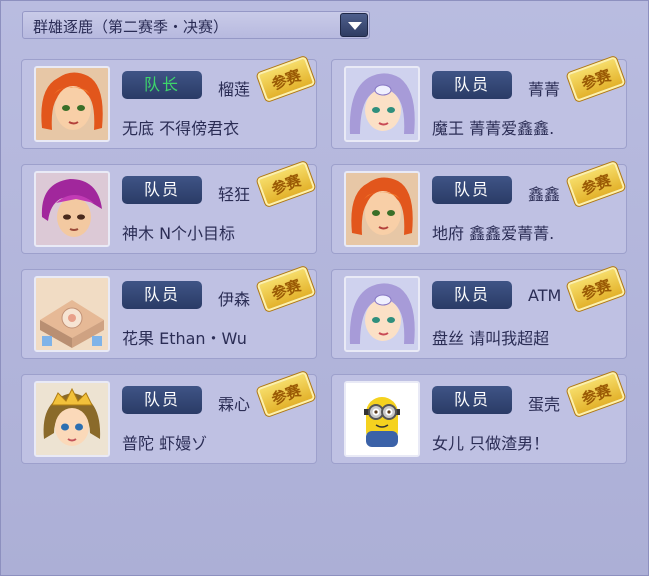 This screenshot has height=576, width=649. I want to click on member-title: 盘丝 请叫我超超, so click(491, 338).